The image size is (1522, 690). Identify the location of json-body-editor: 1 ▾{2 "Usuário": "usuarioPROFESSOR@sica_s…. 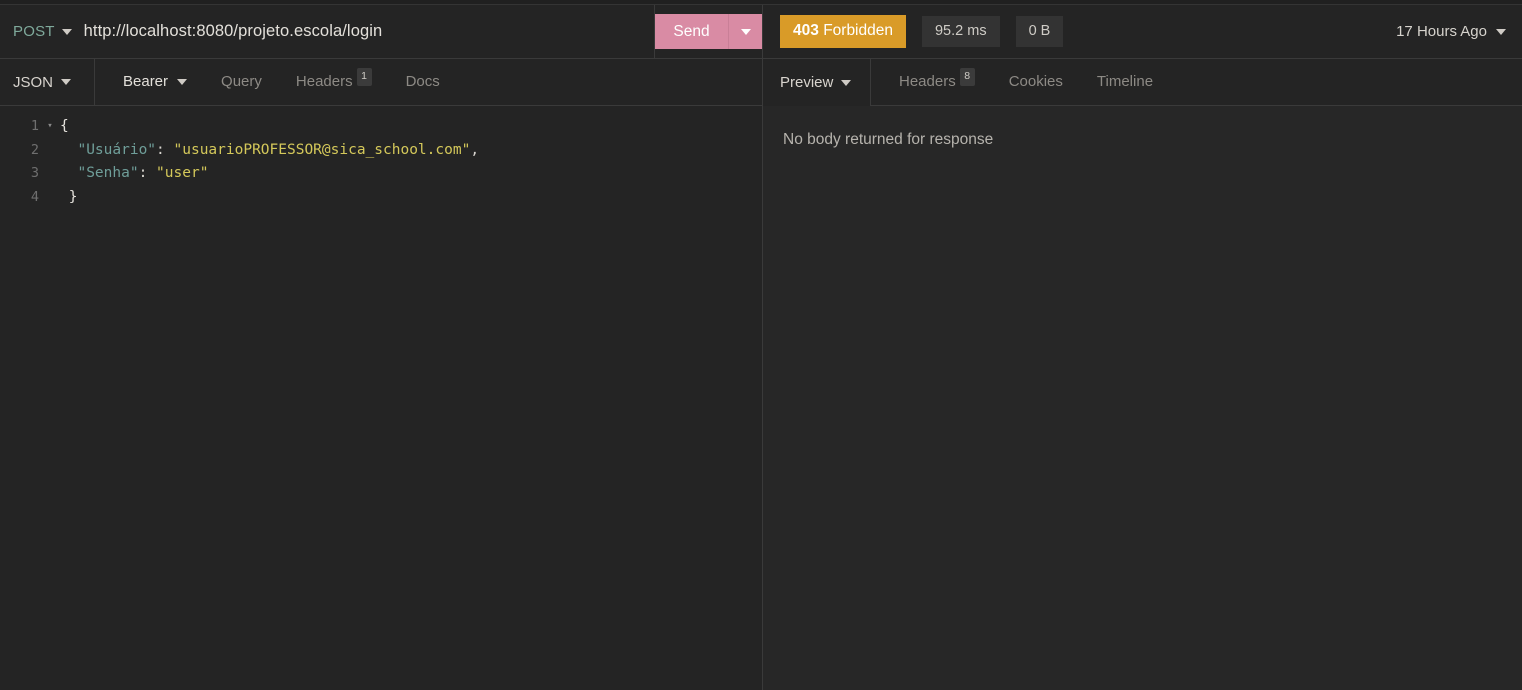
(381, 162).